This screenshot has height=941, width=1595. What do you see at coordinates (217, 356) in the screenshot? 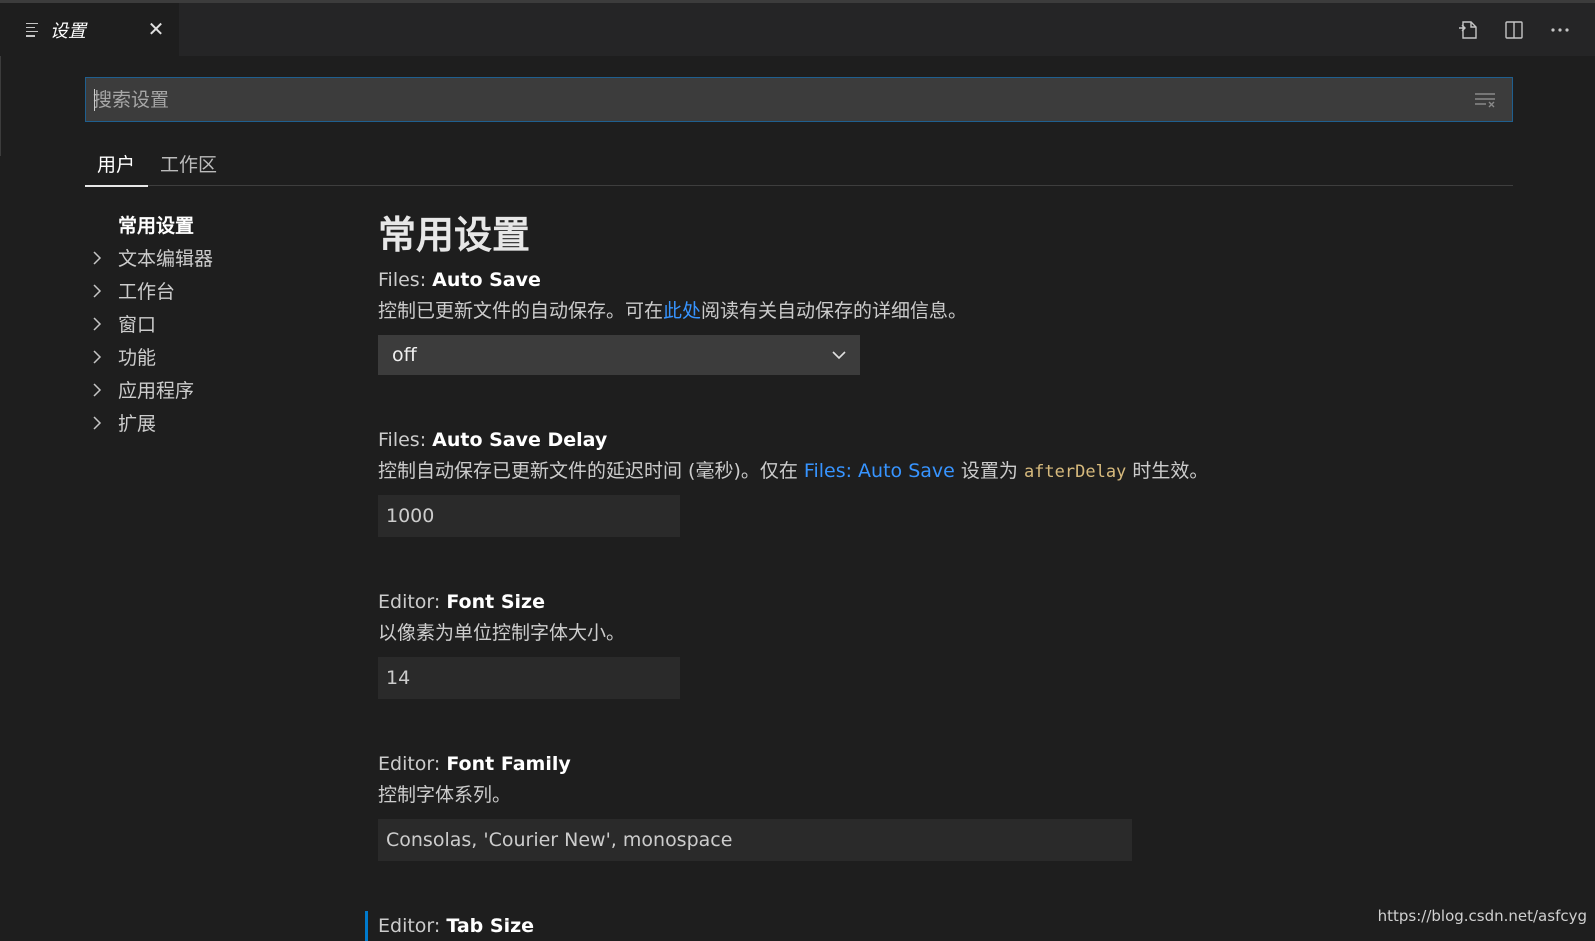
I see `toc-item-features: 功能` at bounding box center [217, 356].